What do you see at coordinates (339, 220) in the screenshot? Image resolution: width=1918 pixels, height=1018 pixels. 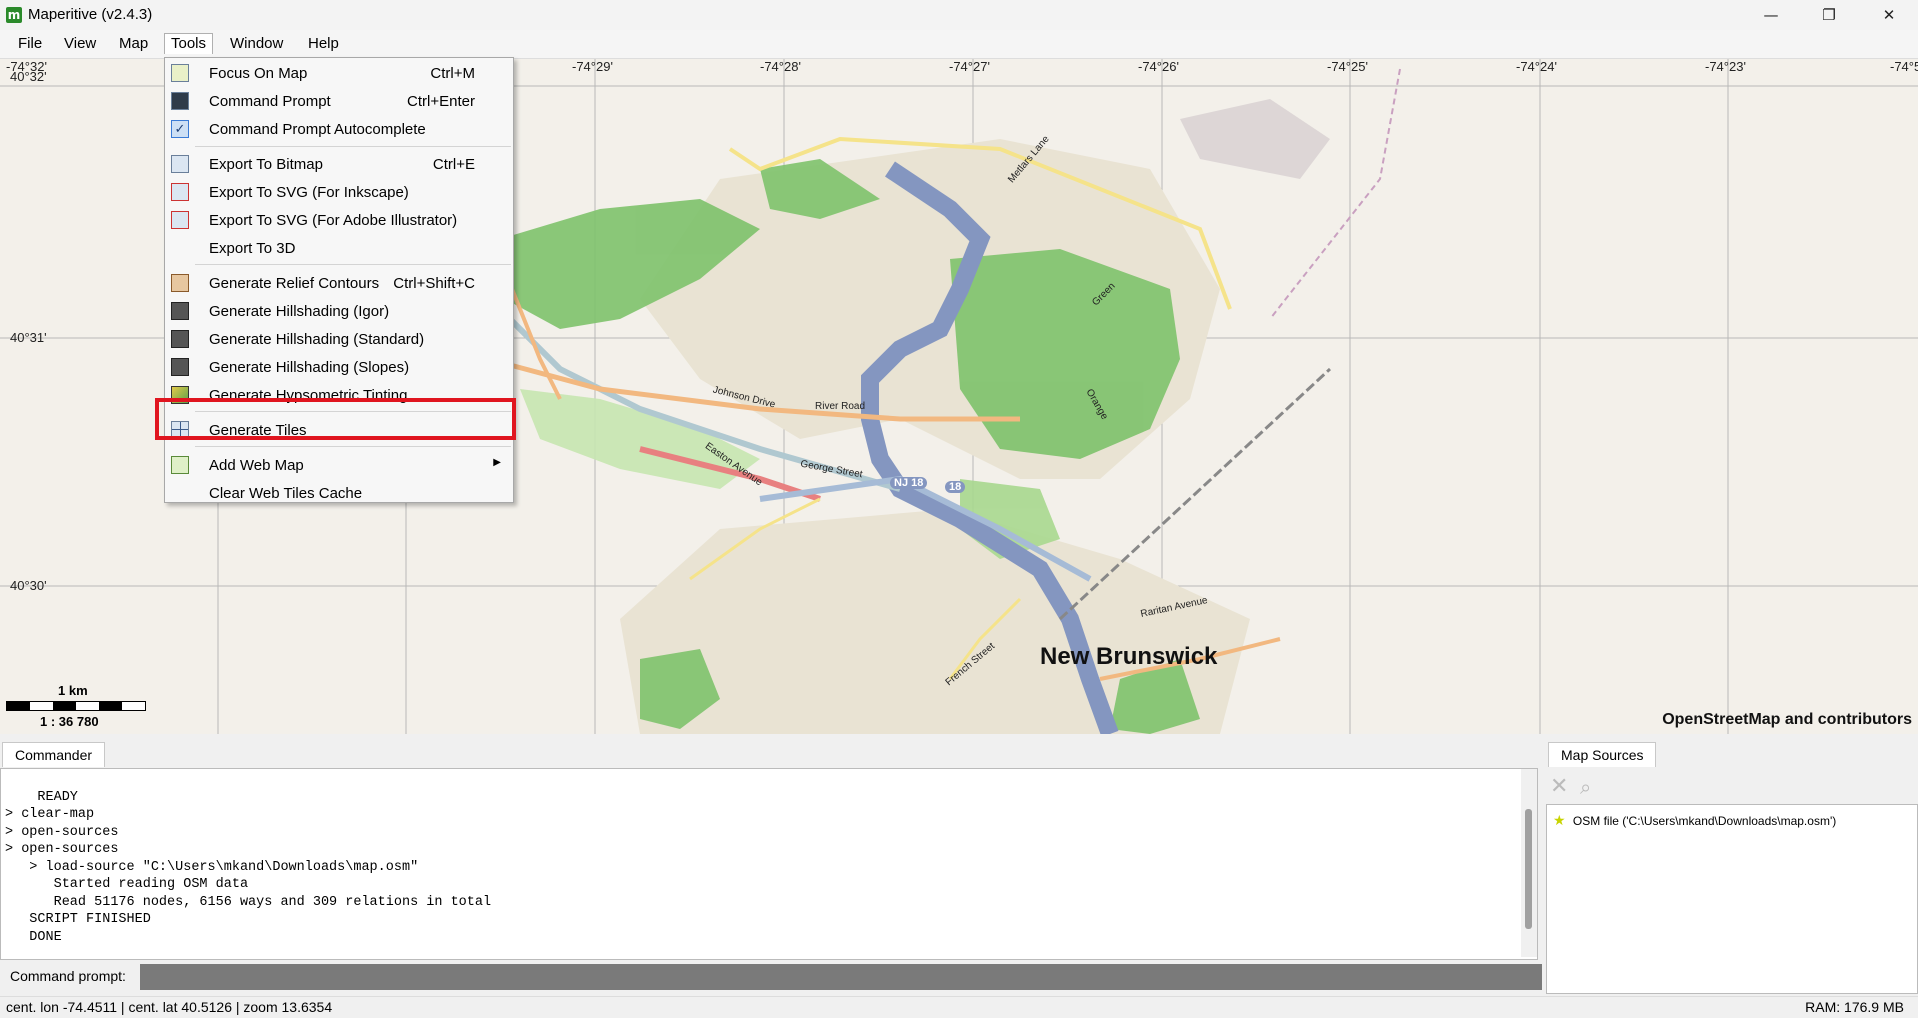 I see `menu-item-export-svg-illustrator: Export To SVG (For Adobe Illustrator)` at bounding box center [339, 220].